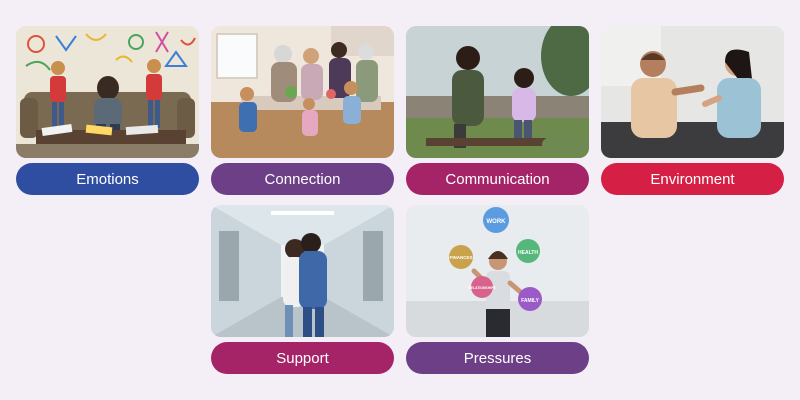  What do you see at coordinates (497, 179) in the screenshot?
I see `topic-button-communication: Communication` at bounding box center [497, 179].